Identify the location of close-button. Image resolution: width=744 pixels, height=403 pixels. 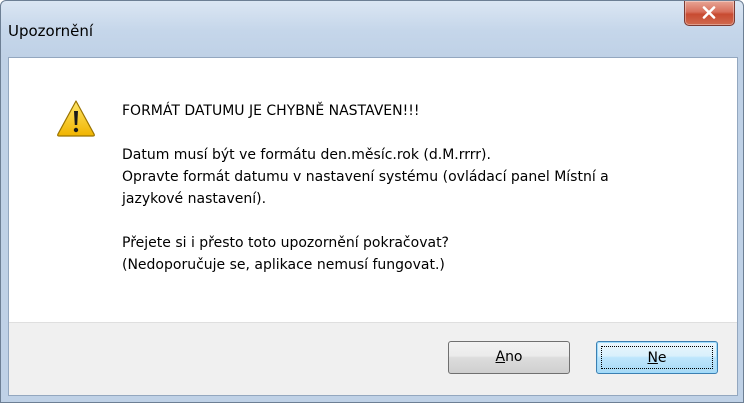
(709, 13).